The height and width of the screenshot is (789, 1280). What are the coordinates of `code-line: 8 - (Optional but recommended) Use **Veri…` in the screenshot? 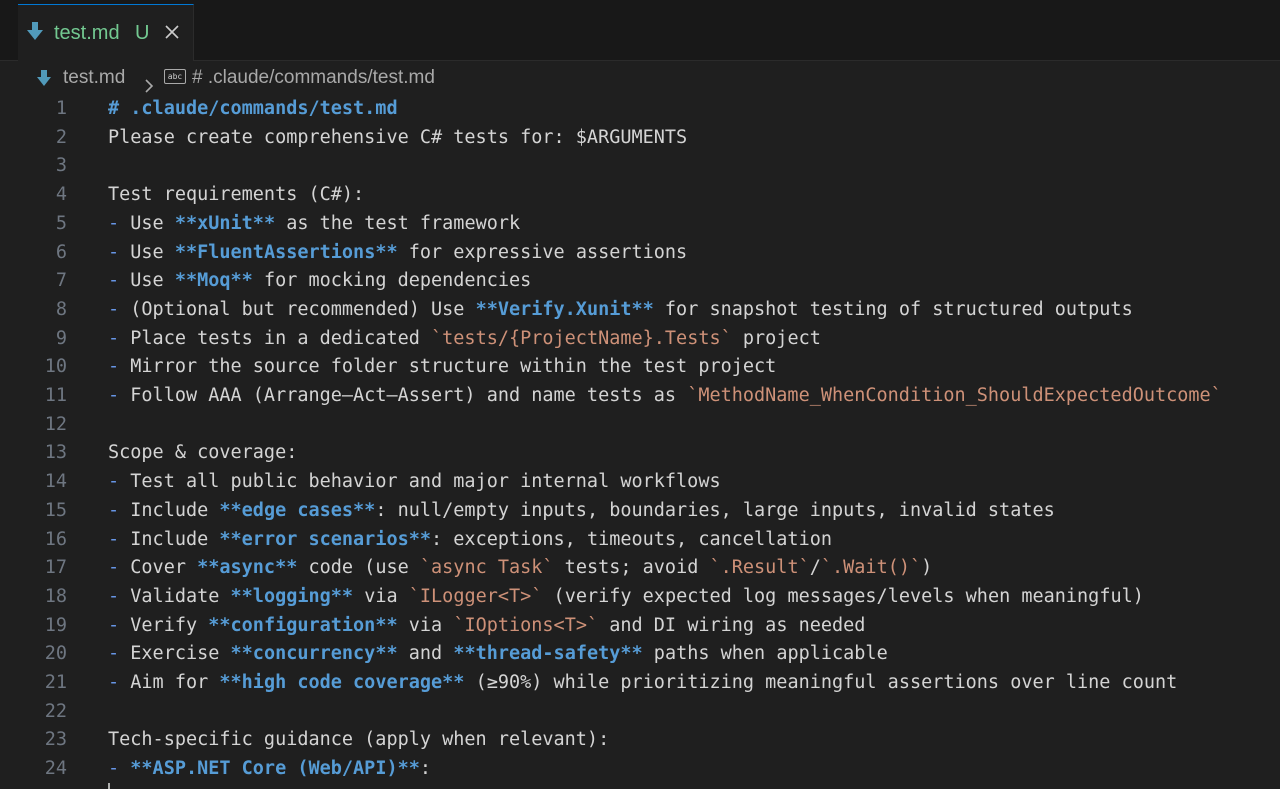 It's located at (640, 310).